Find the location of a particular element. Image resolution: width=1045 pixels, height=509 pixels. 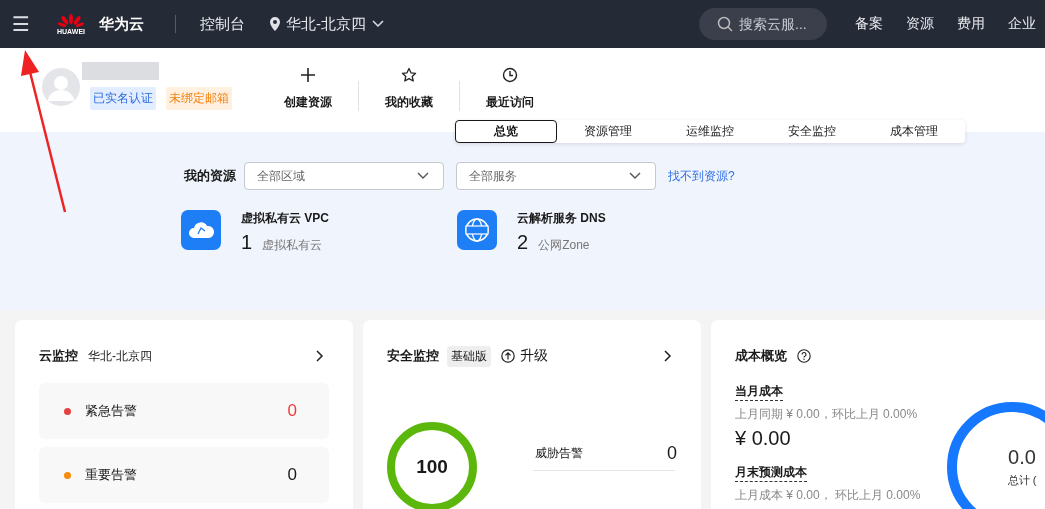

flower-logo-icon is located at coordinates (71, 20).